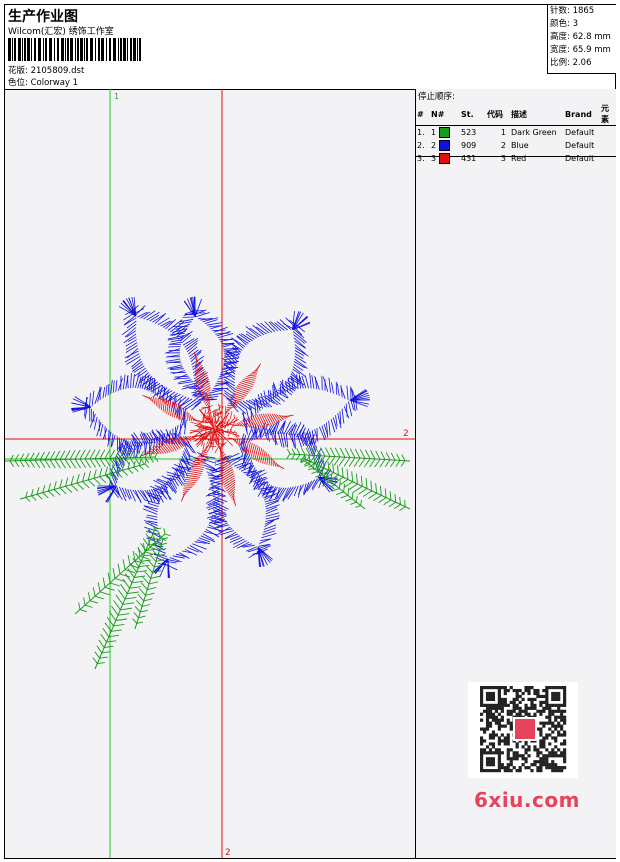 The height and width of the screenshot is (862, 620). Describe the element at coordinates (537, 133) in the screenshot. I see `row-desc: Dark Green` at that location.